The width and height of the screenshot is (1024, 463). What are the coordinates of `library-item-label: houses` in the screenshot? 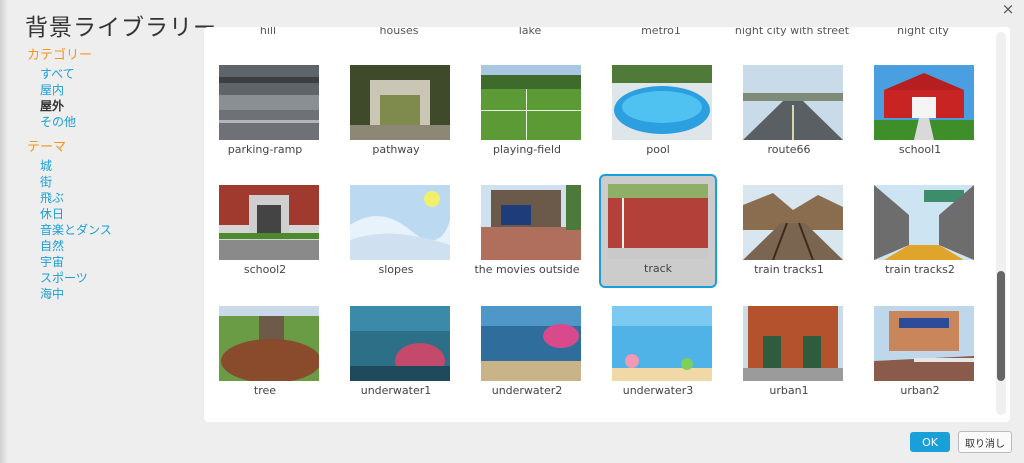 It's located at (399, 32).